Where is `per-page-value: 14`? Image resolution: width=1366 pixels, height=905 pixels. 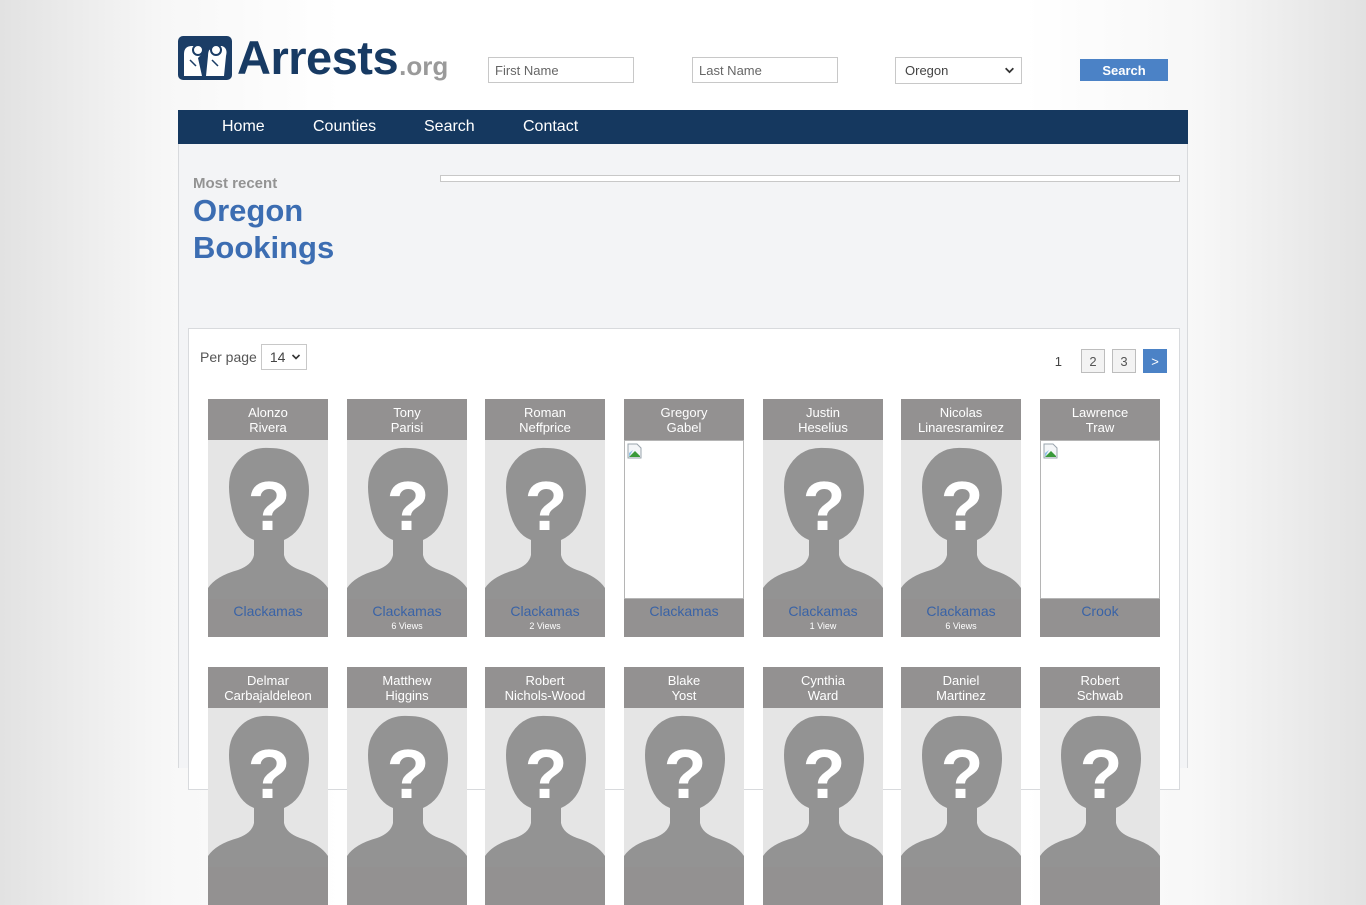 per-page-value: 14 is located at coordinates (277, 357).